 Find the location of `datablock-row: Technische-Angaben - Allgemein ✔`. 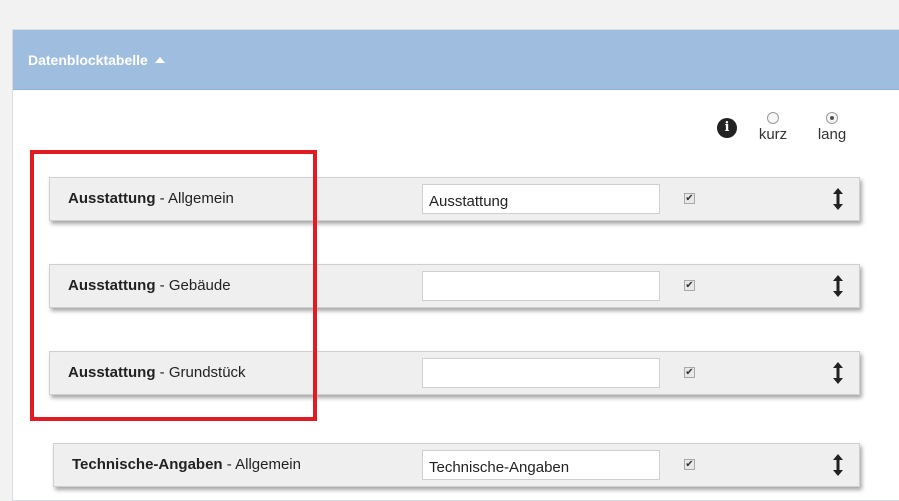

datablock-row: Technische-Angaben - Allgemein ✔ is located at coordinates (456, 465).